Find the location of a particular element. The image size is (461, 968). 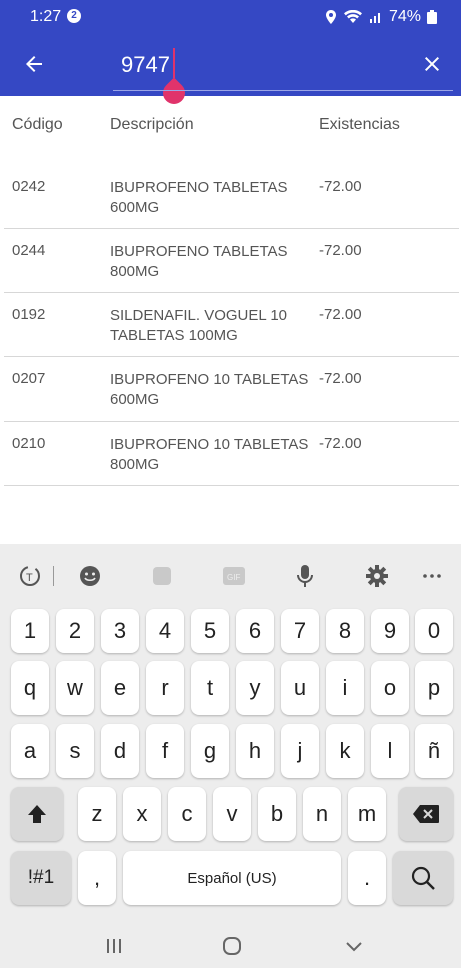

microphone-icon is located at coordinates (305, 576).